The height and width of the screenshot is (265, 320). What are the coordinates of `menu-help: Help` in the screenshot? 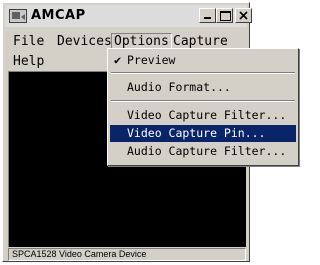 It's located at (28, 62).